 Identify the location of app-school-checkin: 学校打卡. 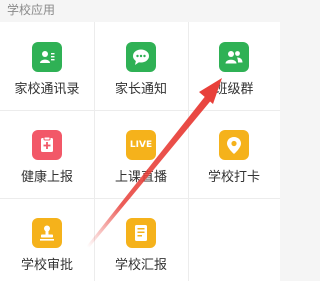
(234, 154).